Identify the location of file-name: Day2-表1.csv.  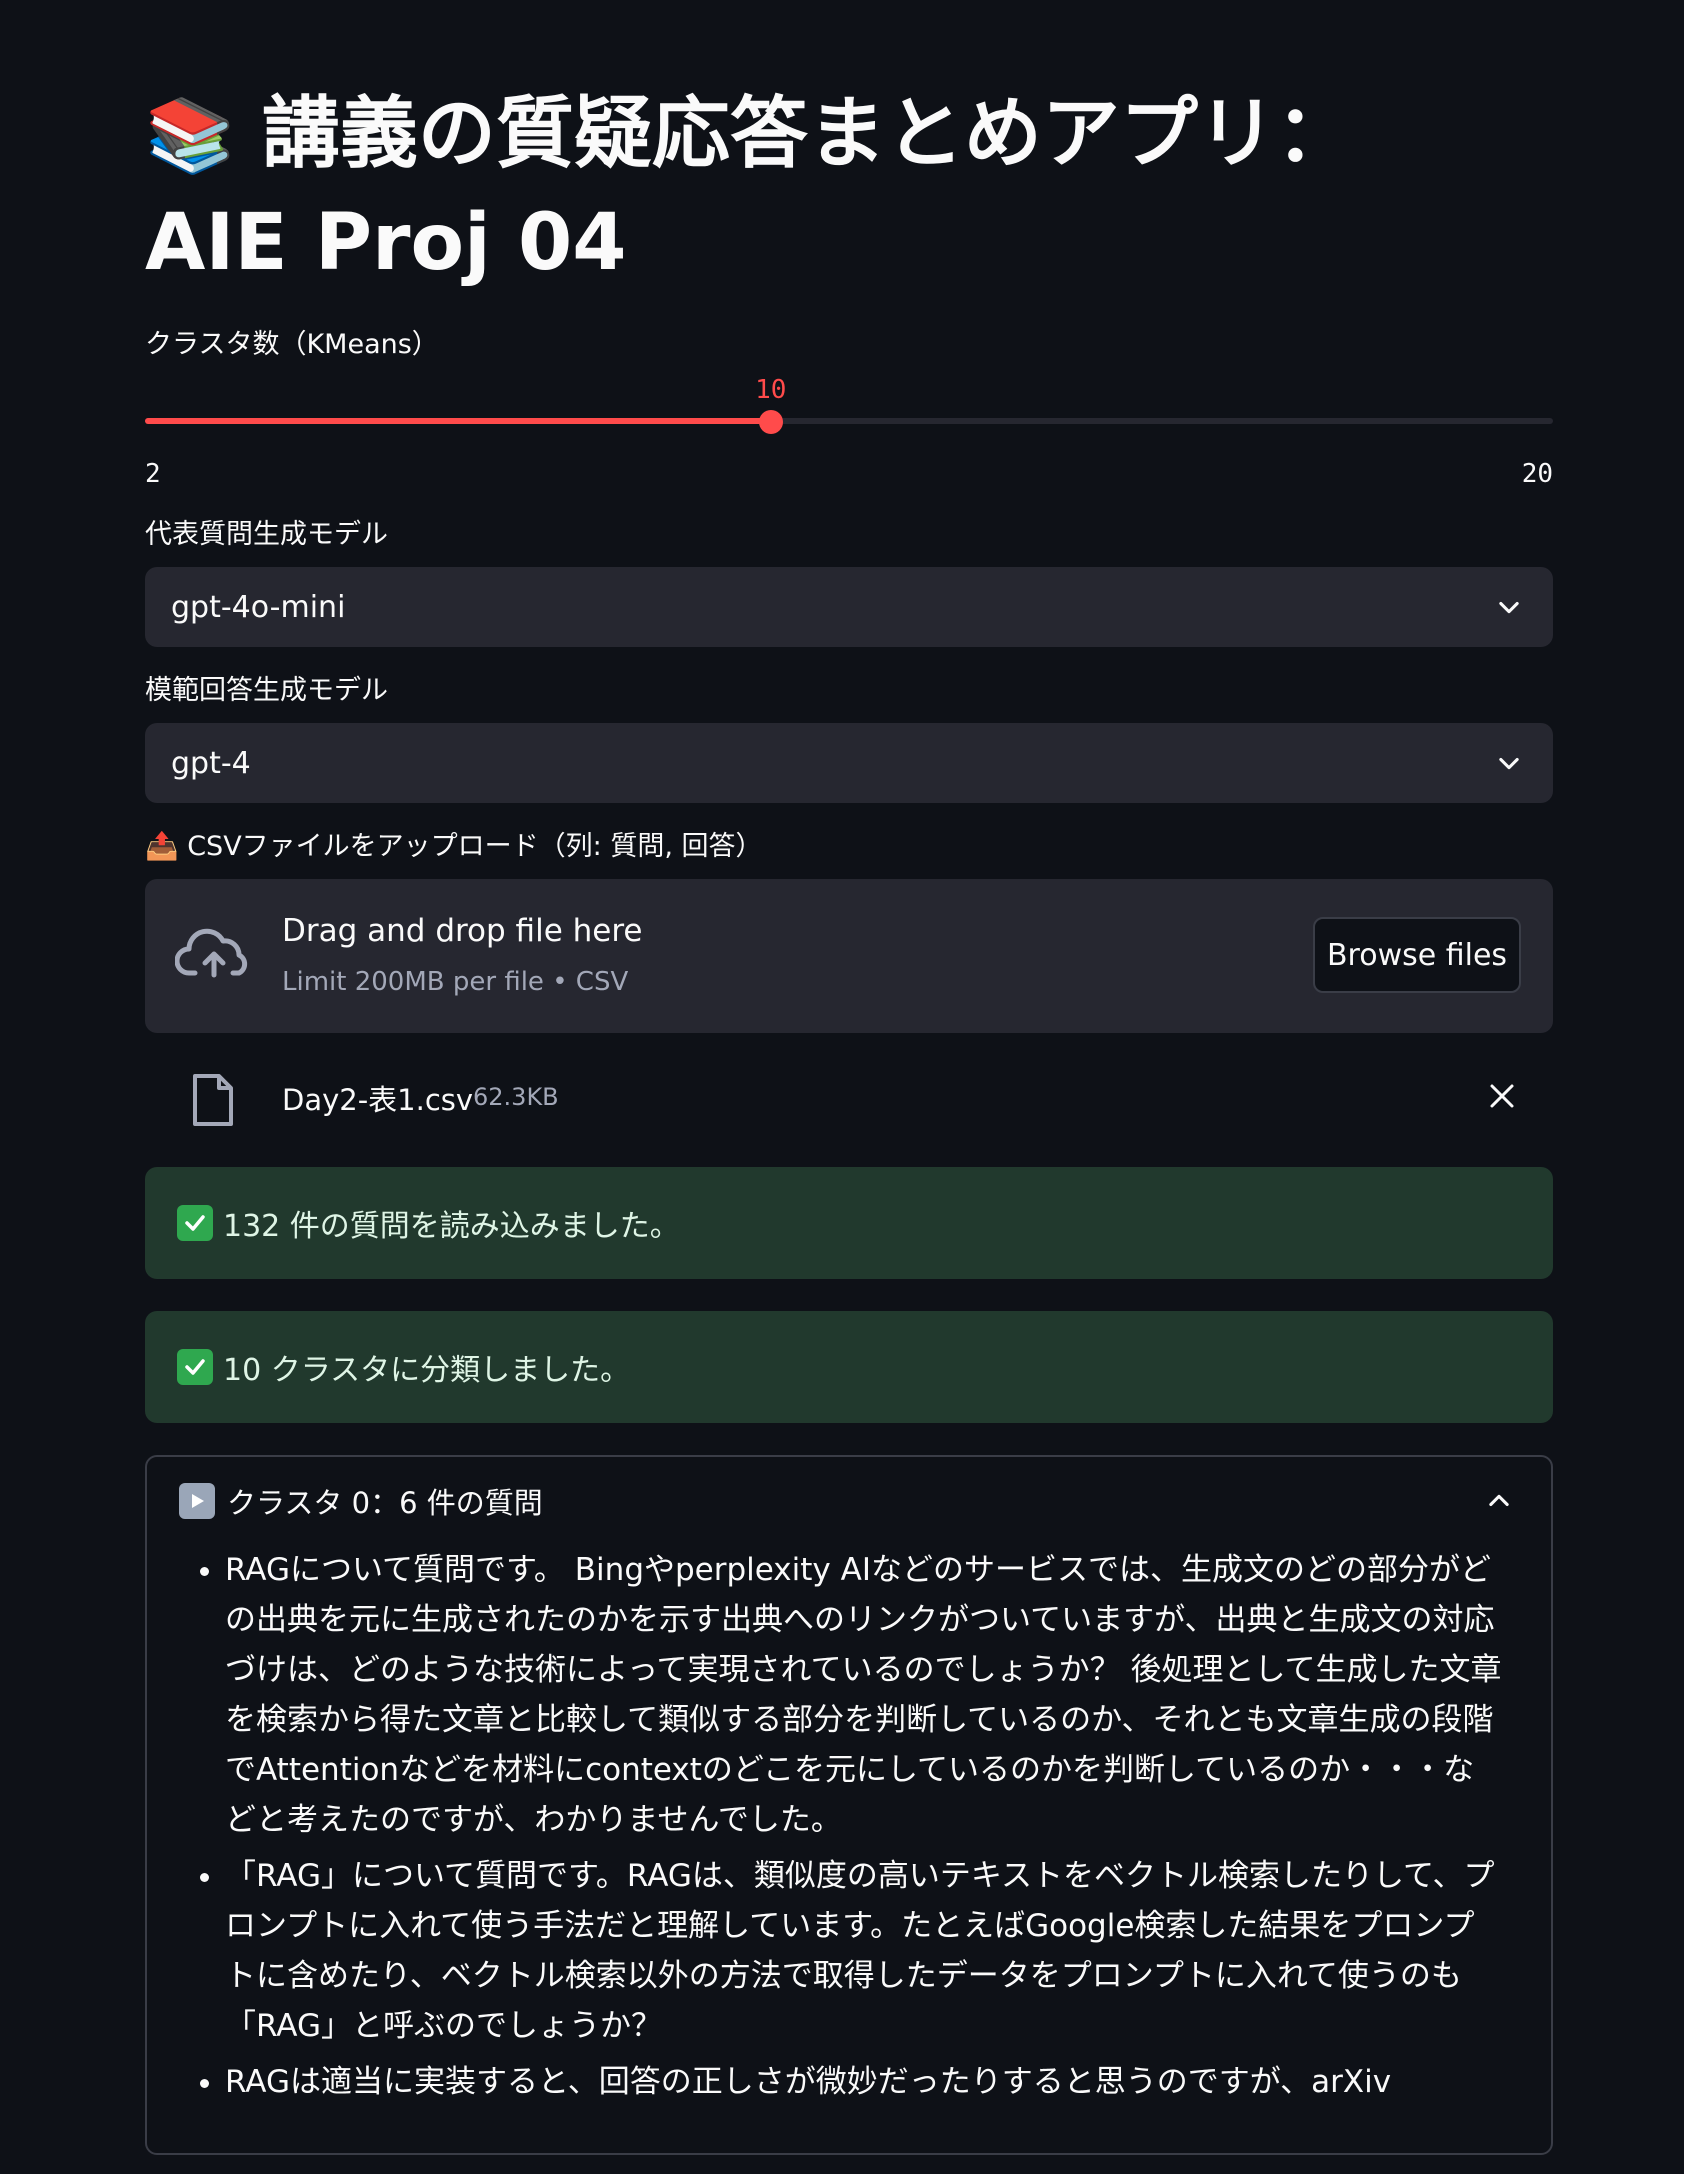
(378, 1100).